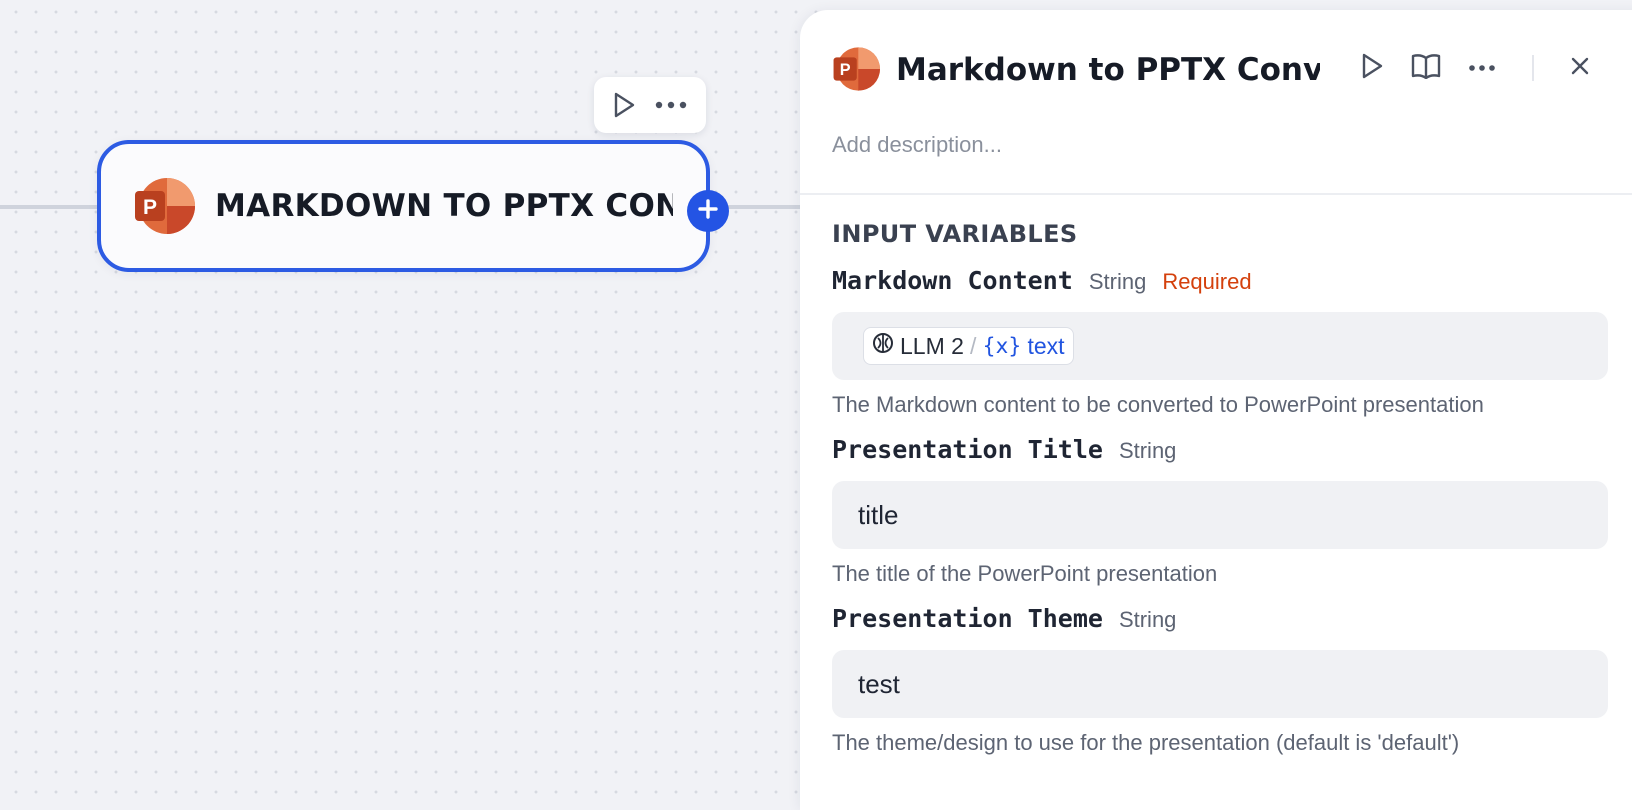 The height and width of the screenshot is (810, 1632). What do you see at coordinates (952, 280) in the screenshot?
I see `variable-name: Markdown Content` at bounding box center [952, 280].